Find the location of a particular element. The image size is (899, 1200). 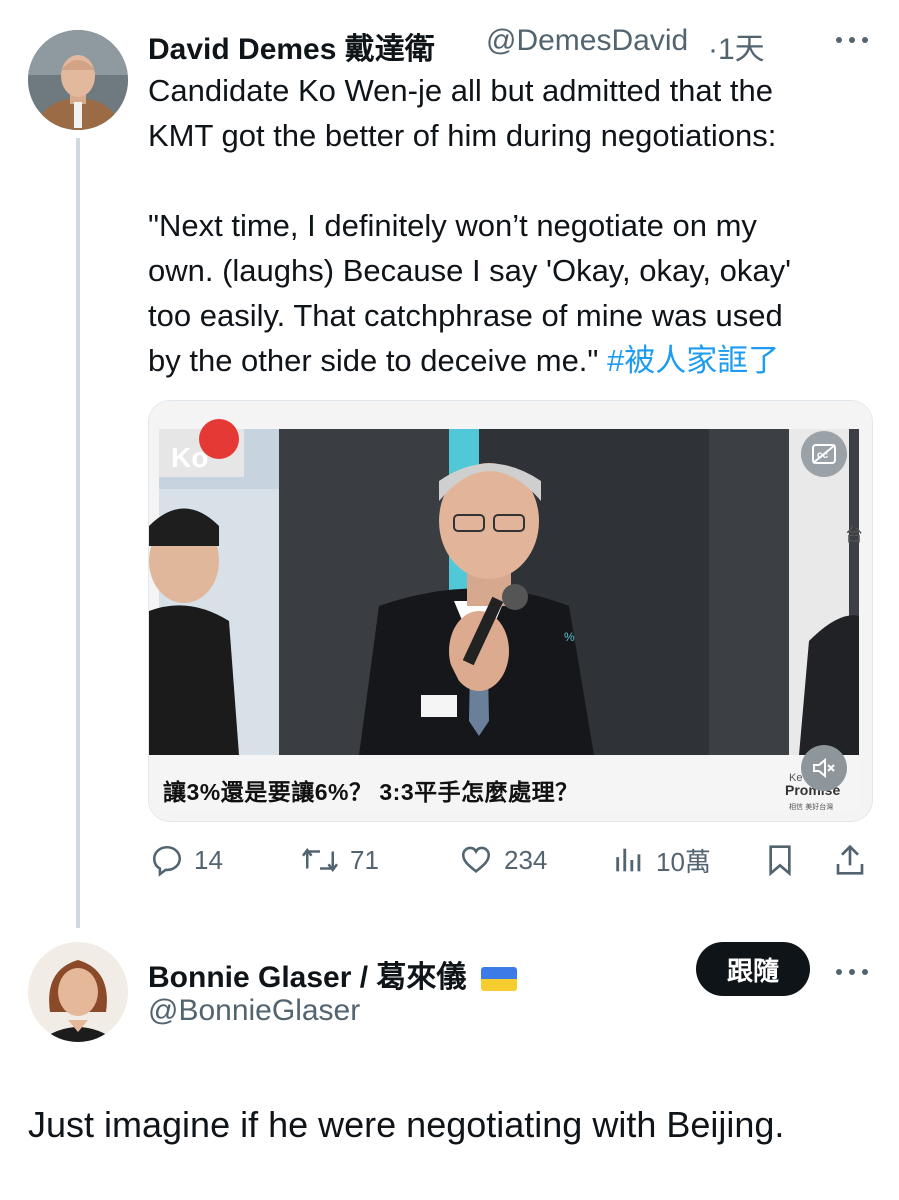

follow-button: 跟隨 is located at coordinates (753, 969).